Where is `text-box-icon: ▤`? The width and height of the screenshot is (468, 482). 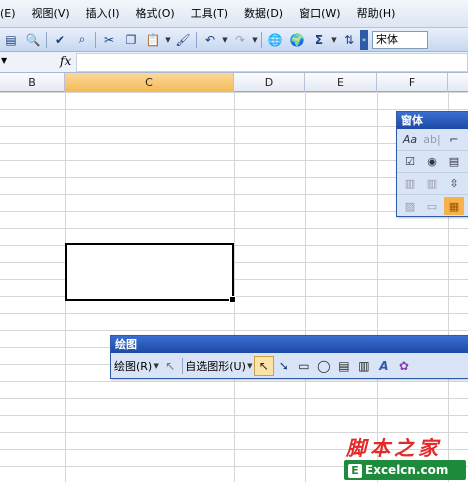
text-box-icon: ▤ is located at coordinates (344, 366).